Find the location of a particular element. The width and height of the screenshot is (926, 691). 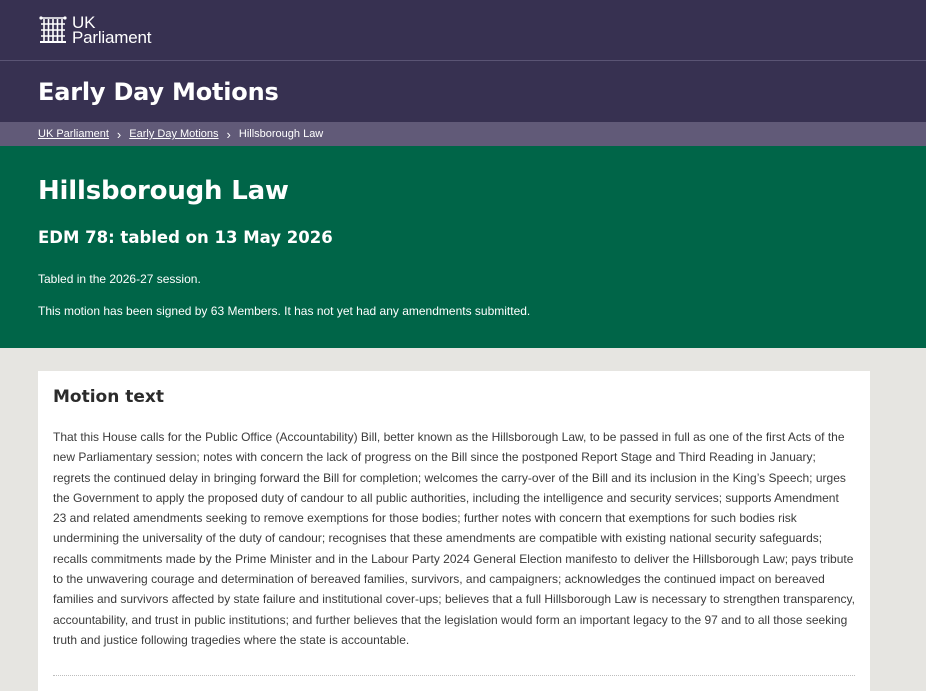

breadcrumb-current: Hillsborough Law is located at coordinates (281, 134).